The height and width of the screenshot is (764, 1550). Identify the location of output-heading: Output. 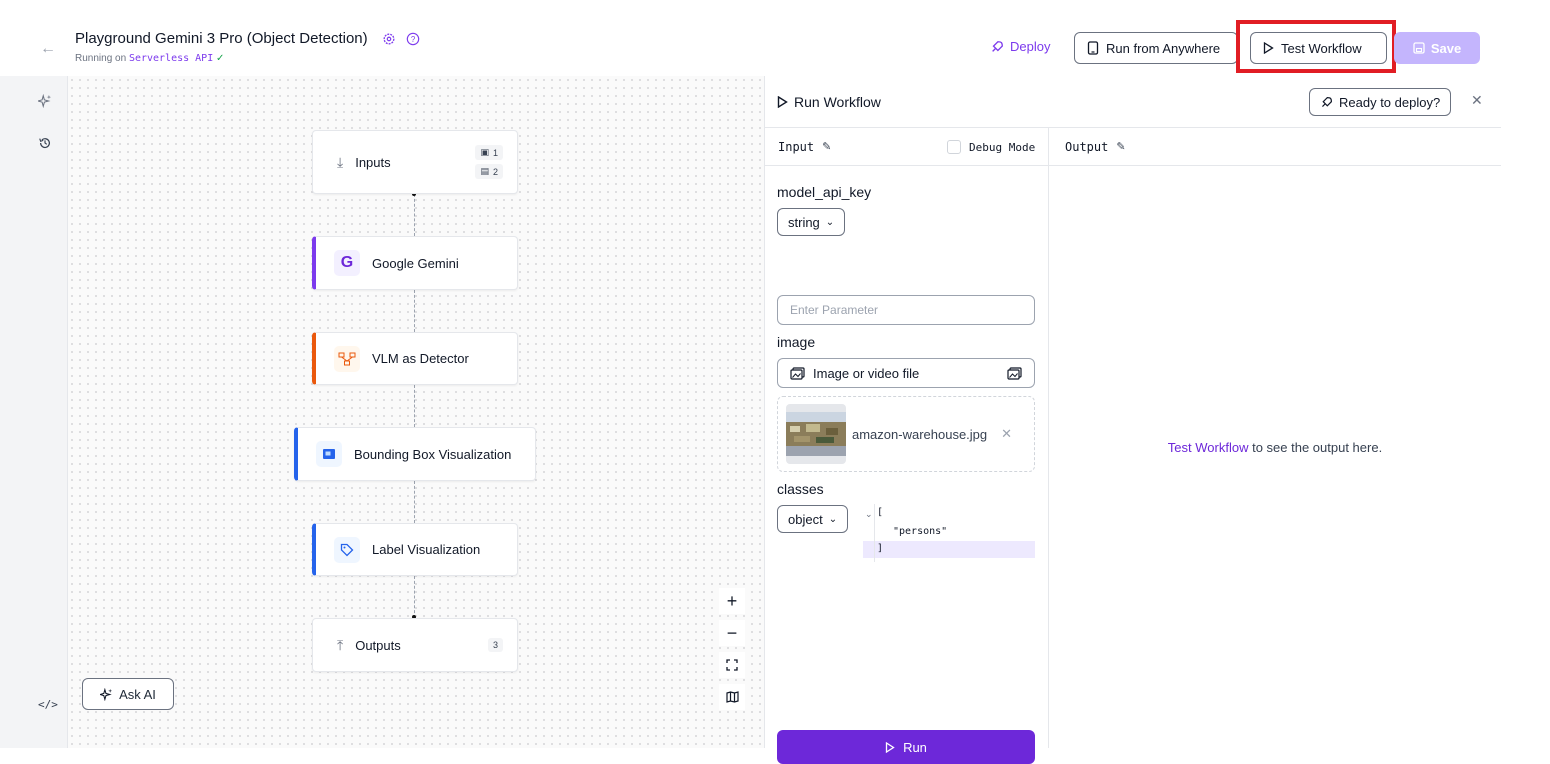
(1087, 146).